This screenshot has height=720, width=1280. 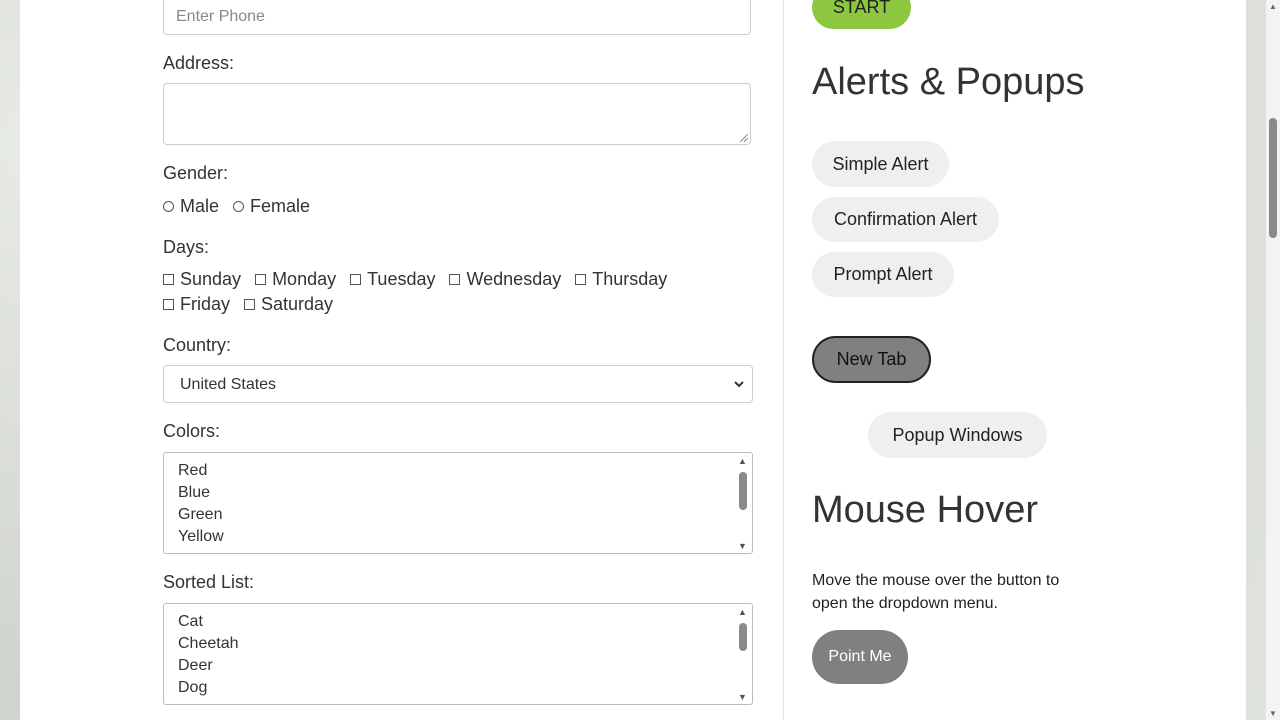 I want to click on day-wednesday: Wednesday, so click(x=505, y=279).